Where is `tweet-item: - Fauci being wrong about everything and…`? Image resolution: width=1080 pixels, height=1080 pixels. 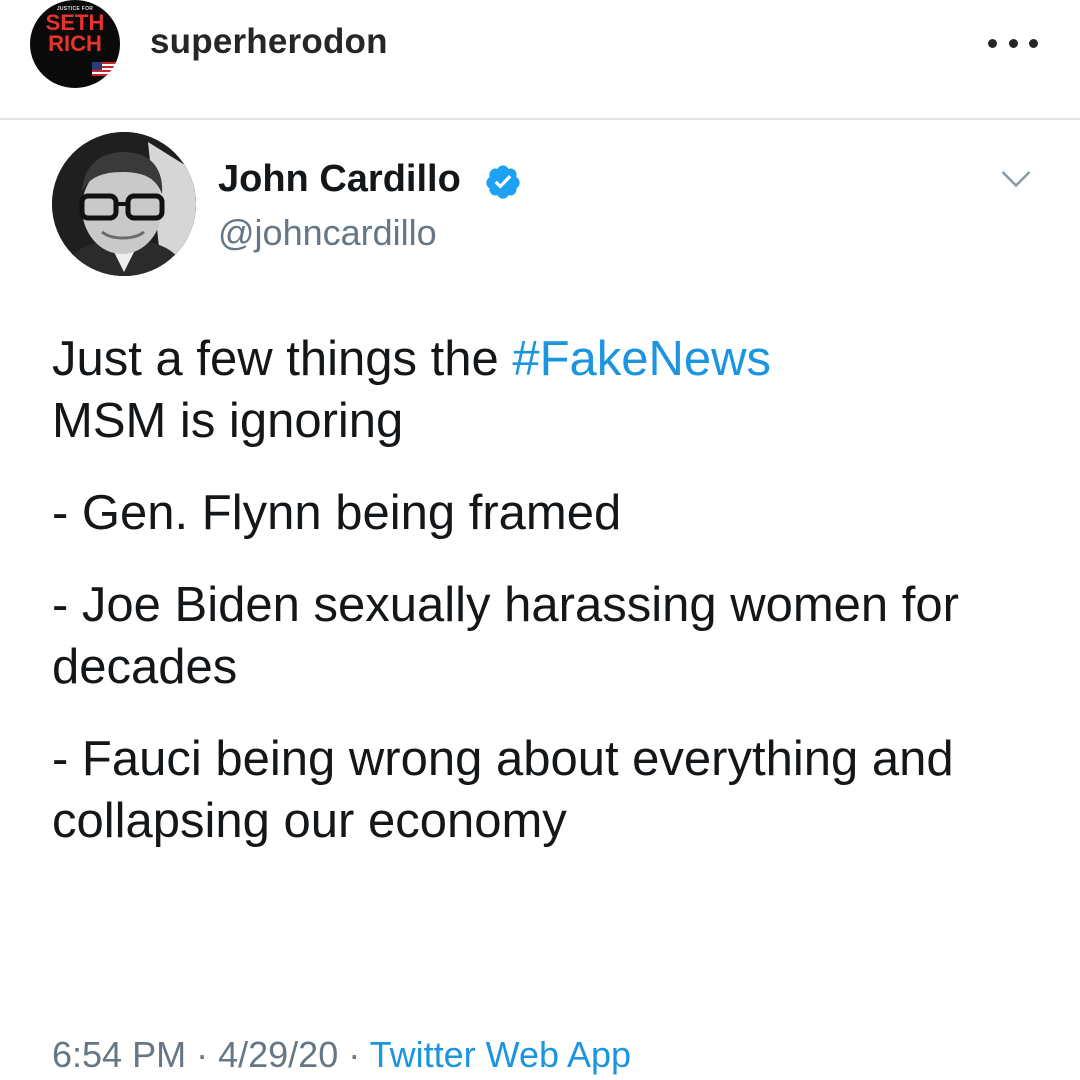 tweet-item: - Fauci being wrong about everything and… is located at coordinates (503, 790).